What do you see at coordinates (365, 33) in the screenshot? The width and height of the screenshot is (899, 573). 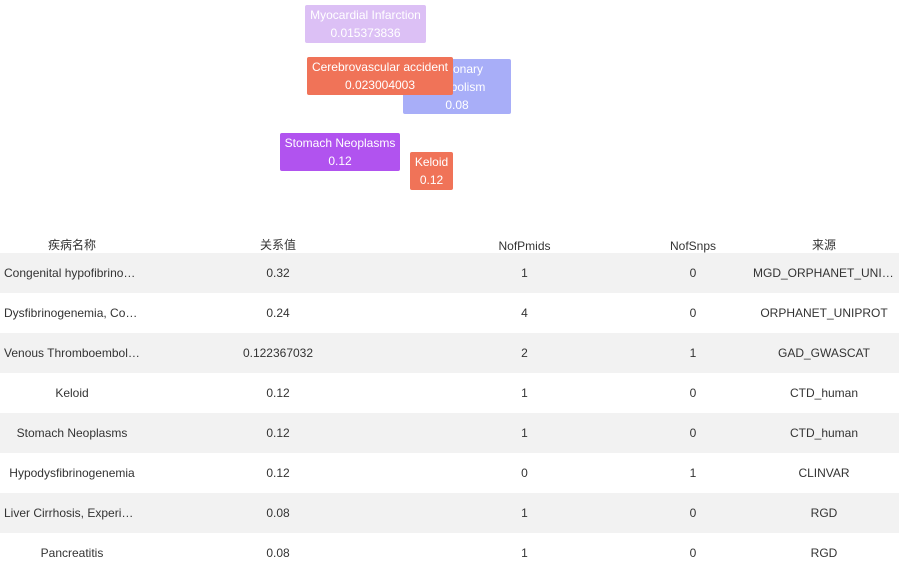 I see `bubble-value: 0.015373836` at bounding box center [365, 33].